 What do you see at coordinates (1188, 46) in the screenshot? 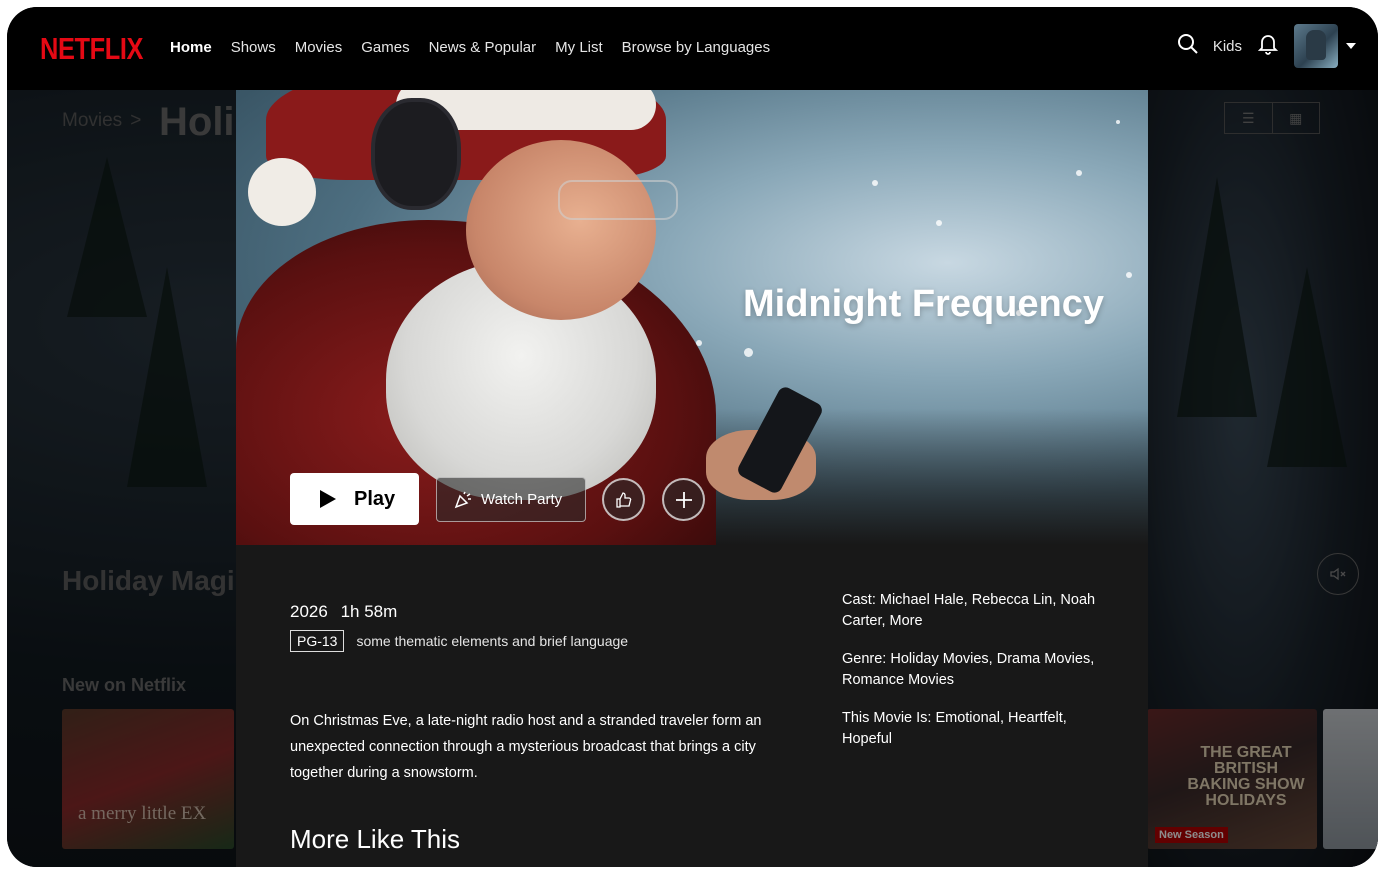
I see `search-icon` at bounding box center [1188, 46].